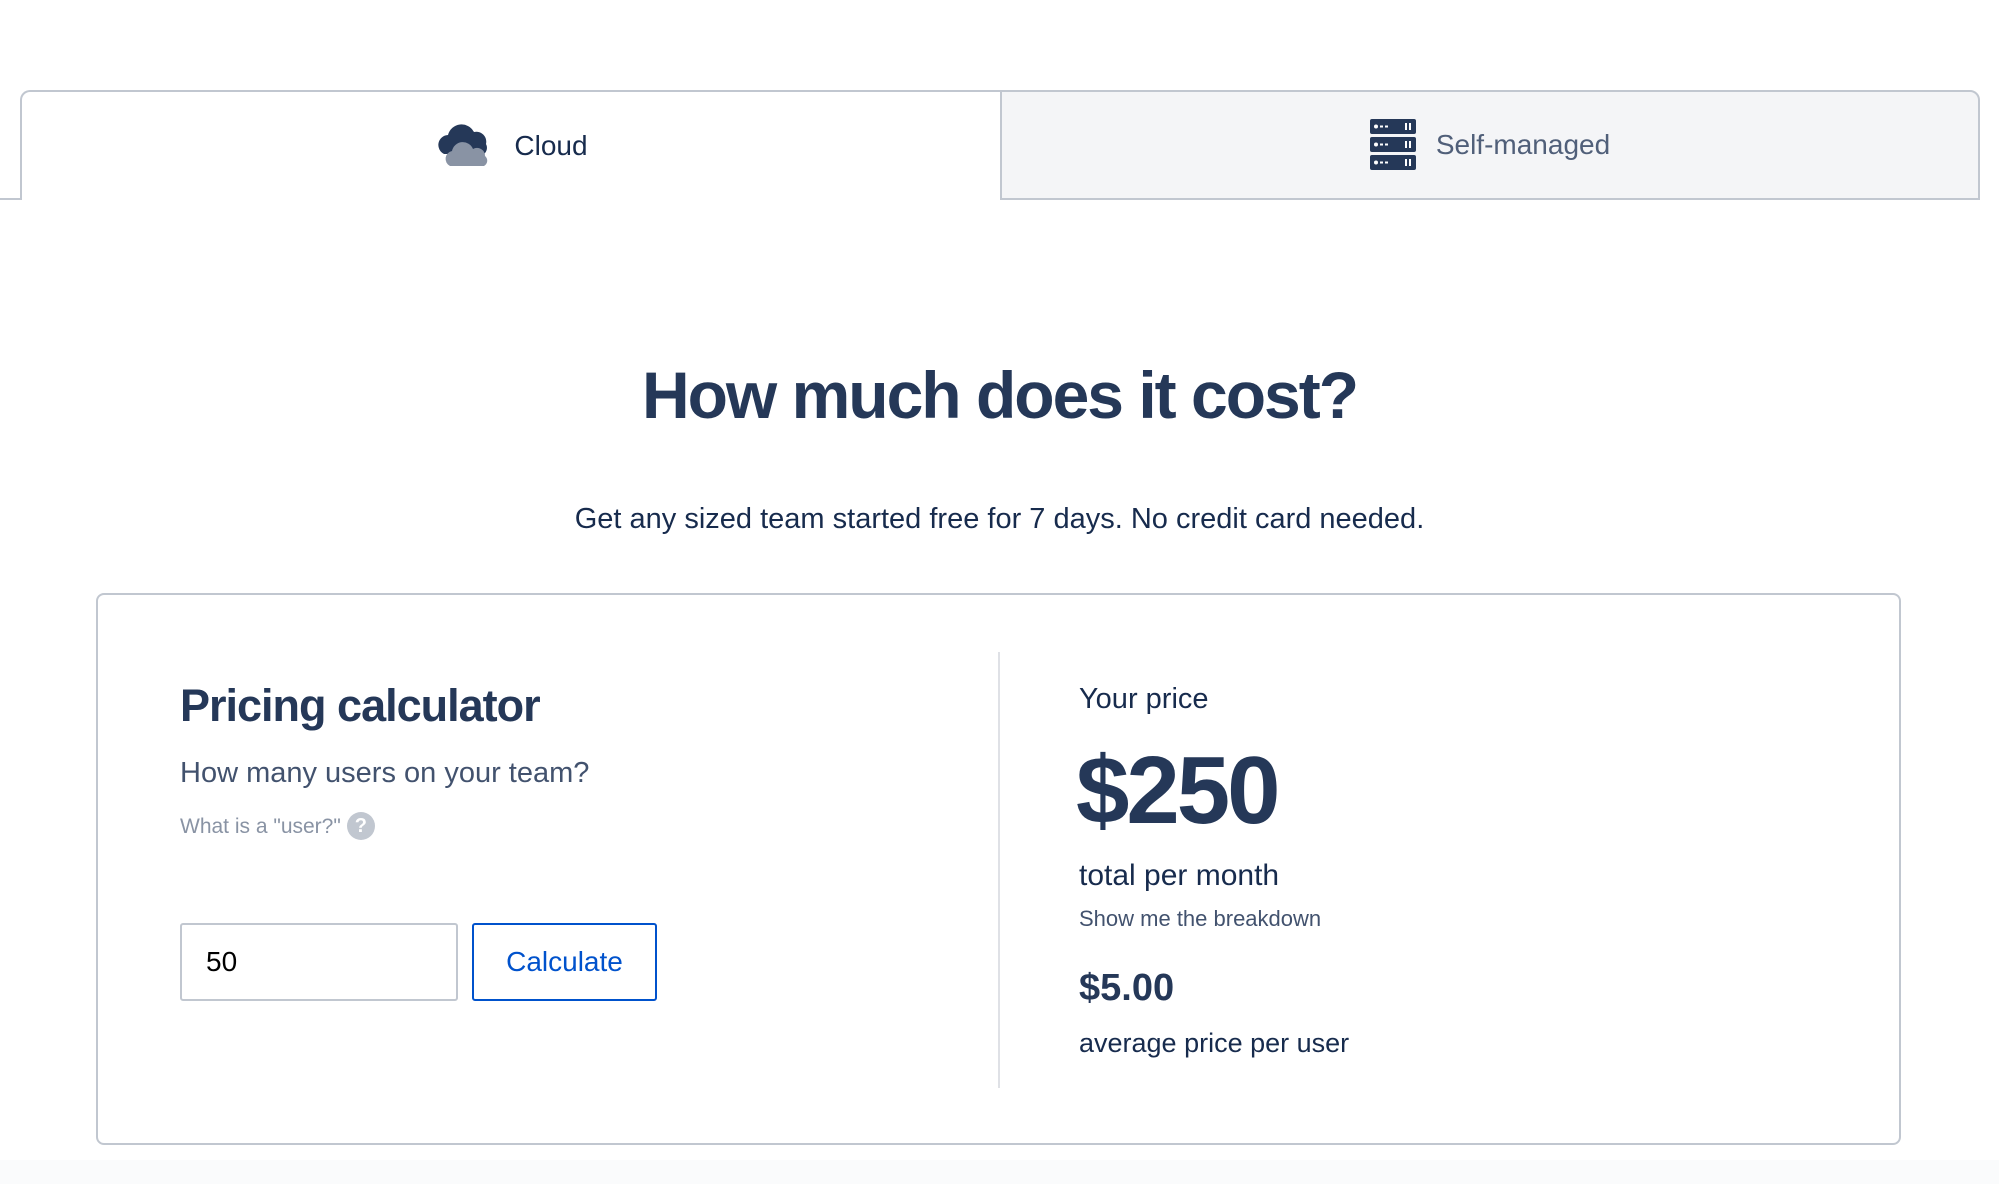  What do you see at coordinates (360, 705) in the screenshot?
I see `calculator-title: Pricing calculator` at bounding box center [360, 705].